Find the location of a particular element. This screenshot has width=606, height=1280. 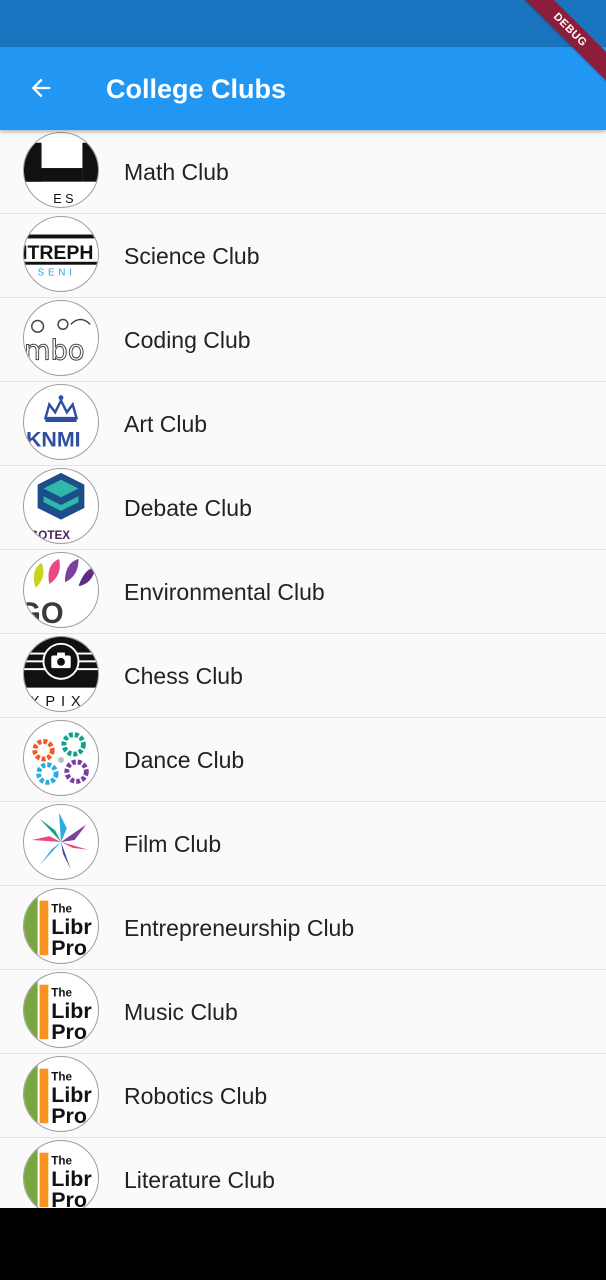

club-name: Entrepreneurship Club is located at coordinates (239, 928).